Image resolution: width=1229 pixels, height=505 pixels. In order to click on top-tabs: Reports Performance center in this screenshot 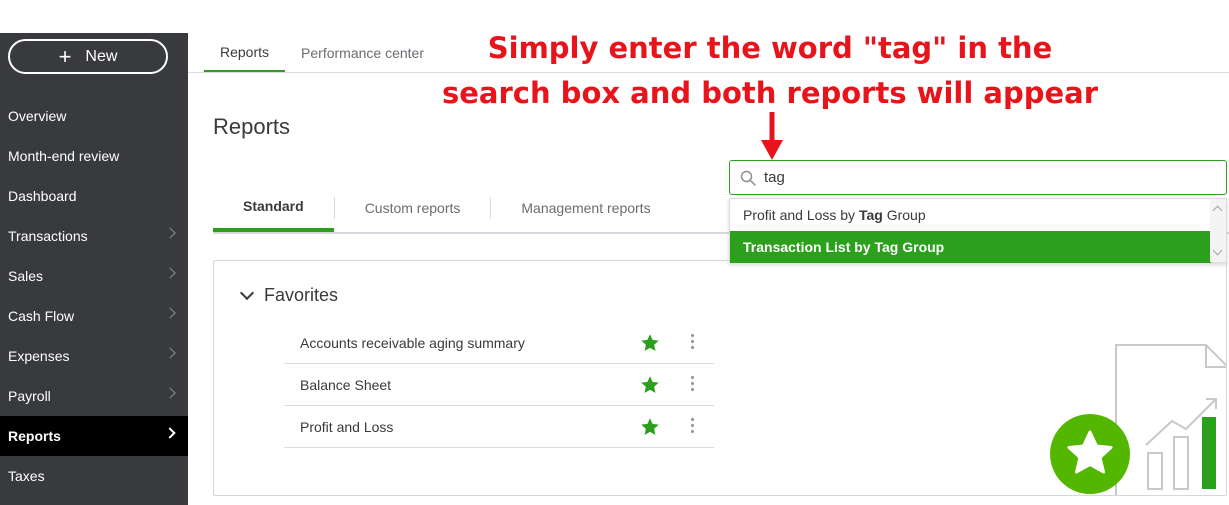, I will do `click(322, 53)`.